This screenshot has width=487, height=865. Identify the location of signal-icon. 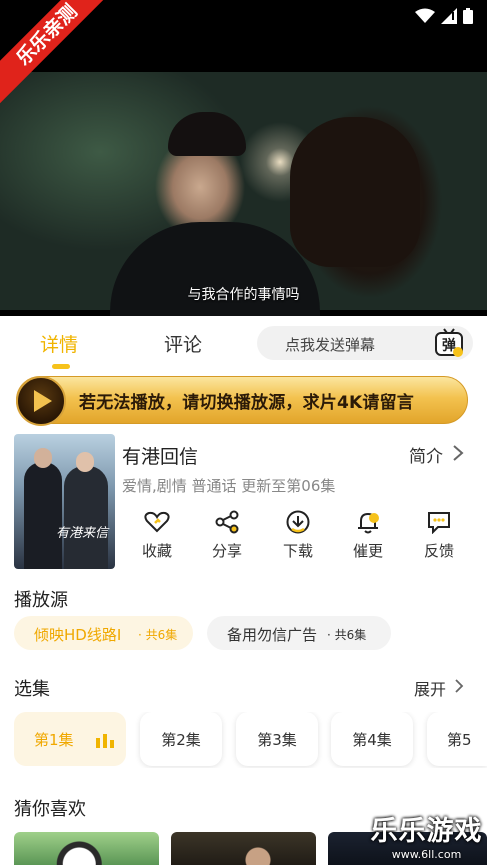
(449, 16).